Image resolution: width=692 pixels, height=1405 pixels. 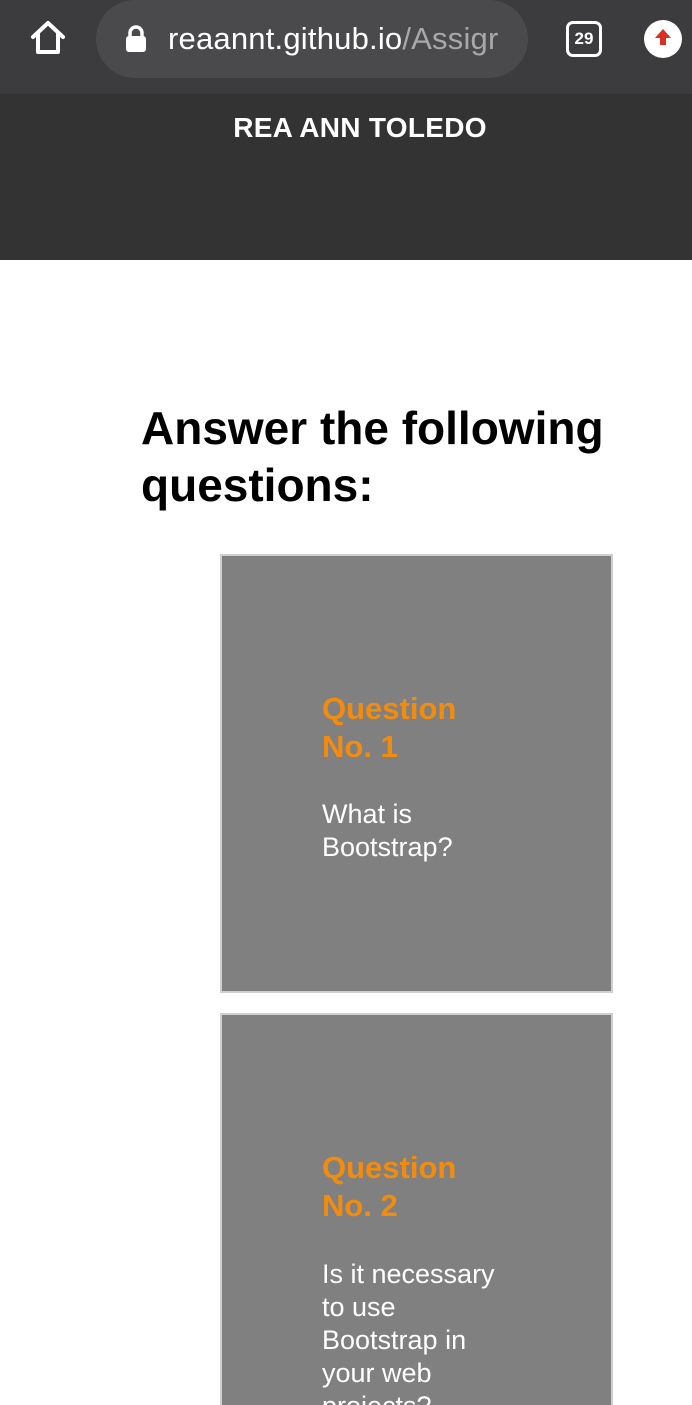 What do you see at coordinates (450, 38) in the screenshot?
I see `url-path: /Assigr` at bounding box center [450, 38].